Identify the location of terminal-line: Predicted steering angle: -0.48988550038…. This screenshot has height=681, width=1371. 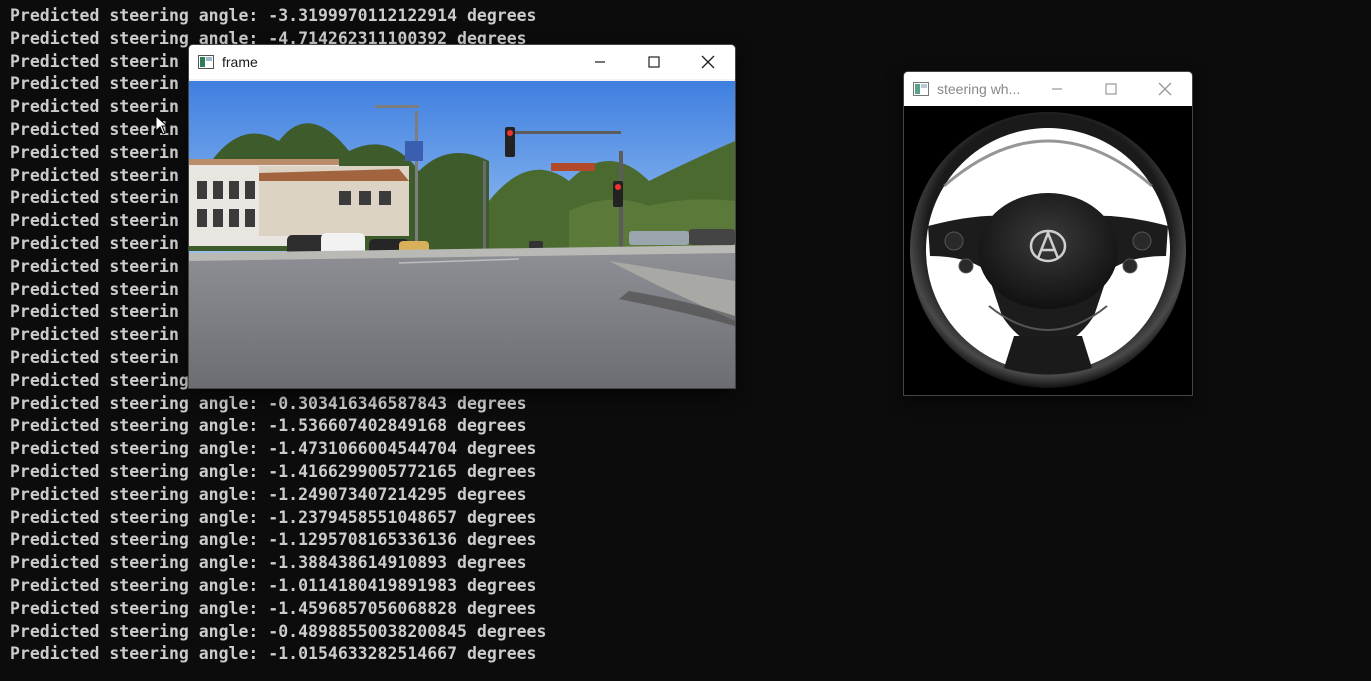
(278, 631).